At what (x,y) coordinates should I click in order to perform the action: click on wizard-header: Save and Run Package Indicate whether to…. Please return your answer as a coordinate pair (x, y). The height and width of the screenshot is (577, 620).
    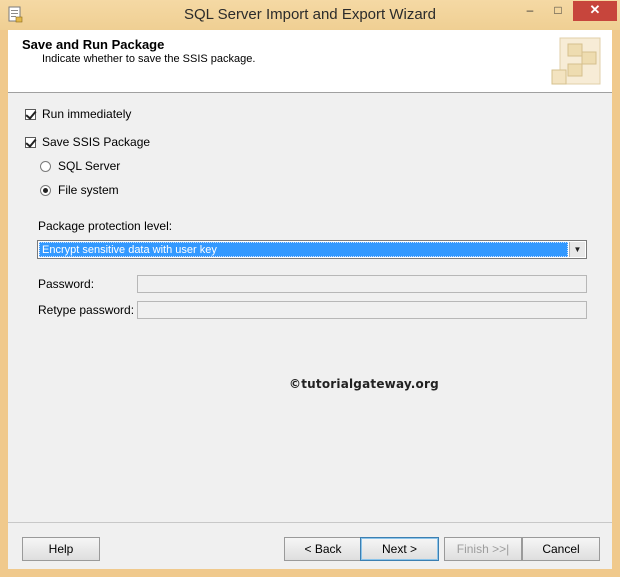
    Looking at the image, I should click on (310, 61).